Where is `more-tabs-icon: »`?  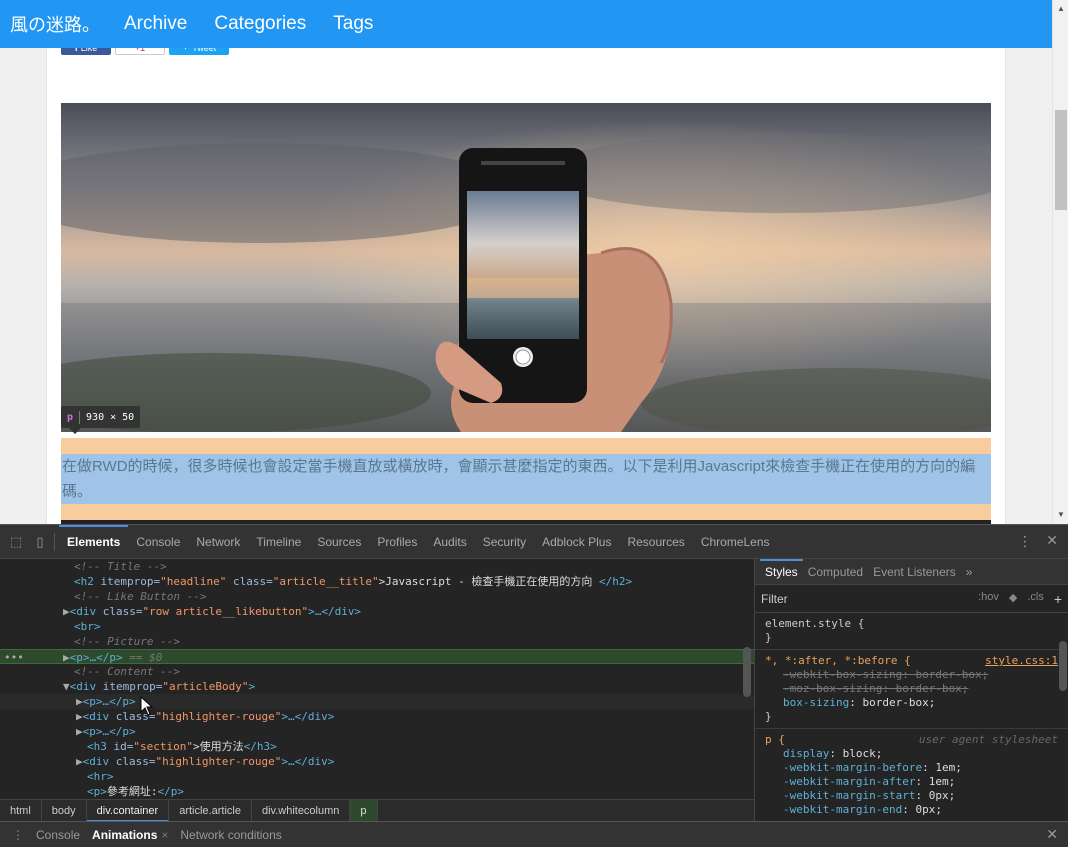 more-tabs-icon: » is located at coordinates (969, 572).